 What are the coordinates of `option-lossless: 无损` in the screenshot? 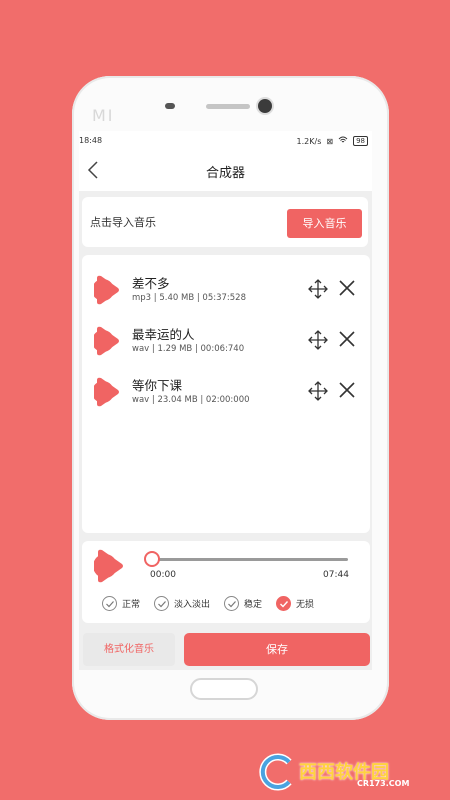 It's located at (295, 603).